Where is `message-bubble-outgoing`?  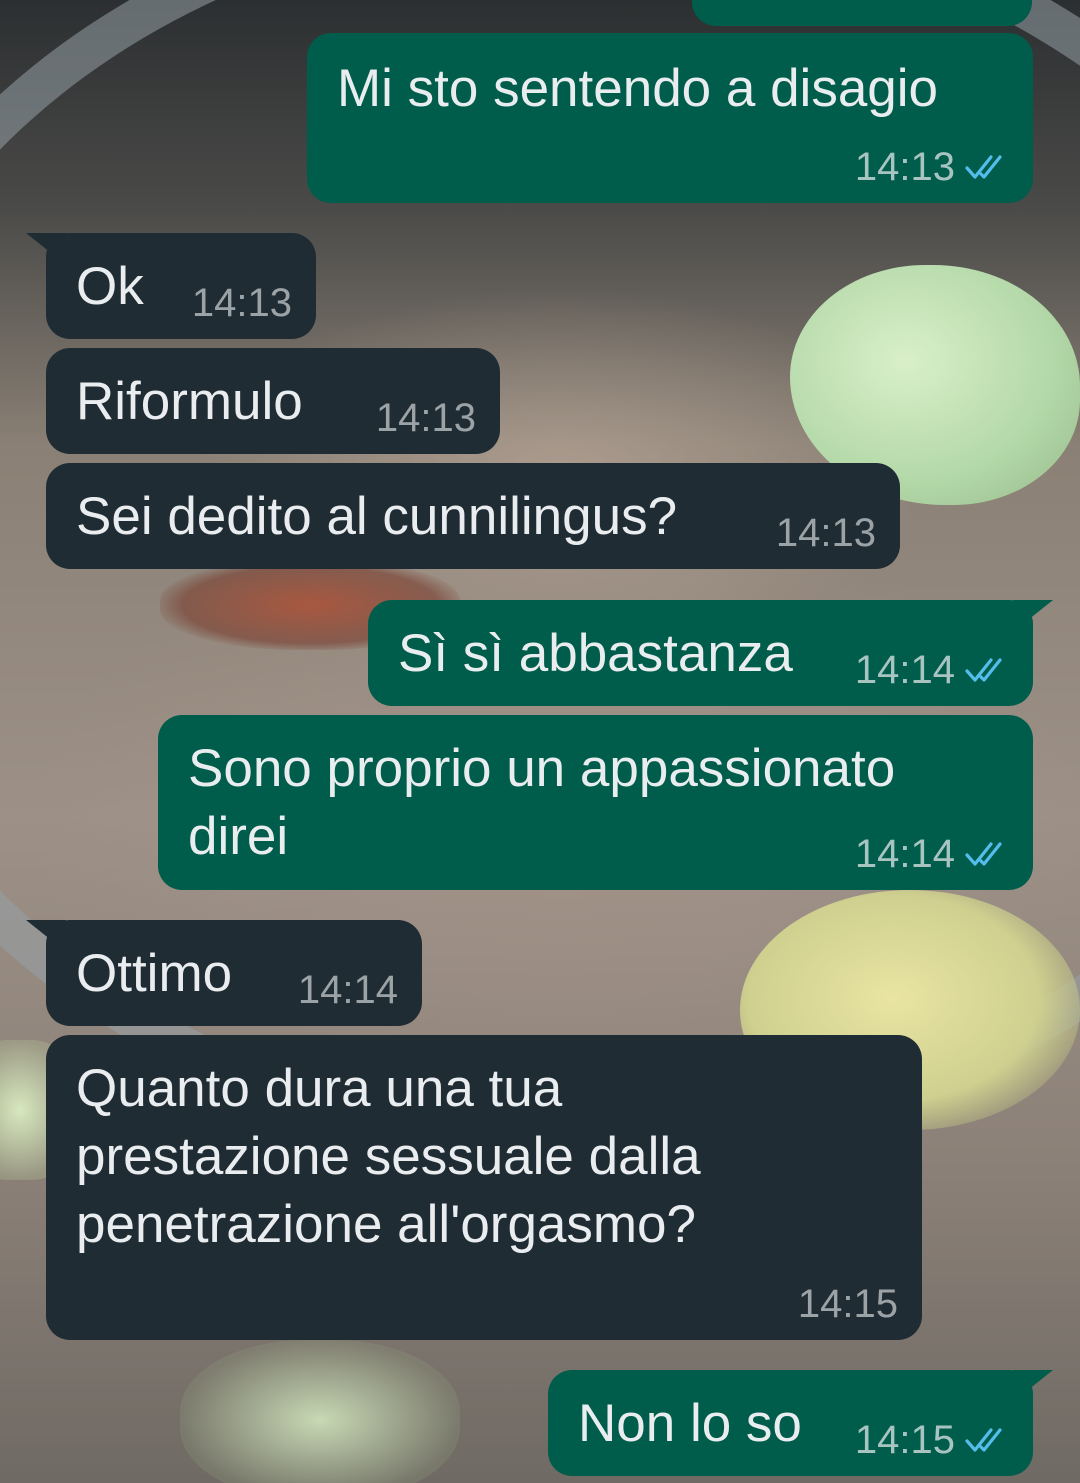 message-bubble-outgoing is located at coordinates (862, 13).